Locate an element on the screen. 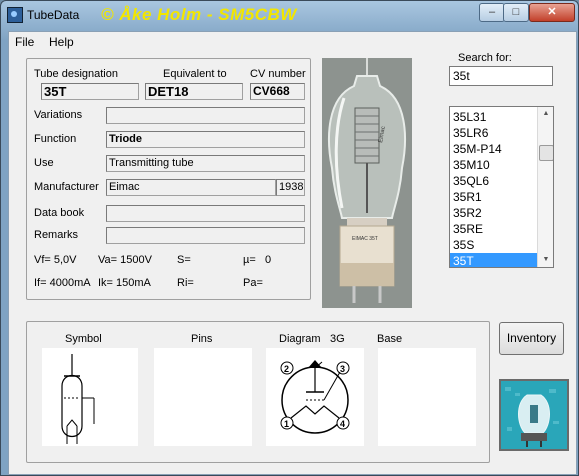 The height and width of the screenshot is (476, 579). list-item: 35LR6 is located at coordinates (494, 133).